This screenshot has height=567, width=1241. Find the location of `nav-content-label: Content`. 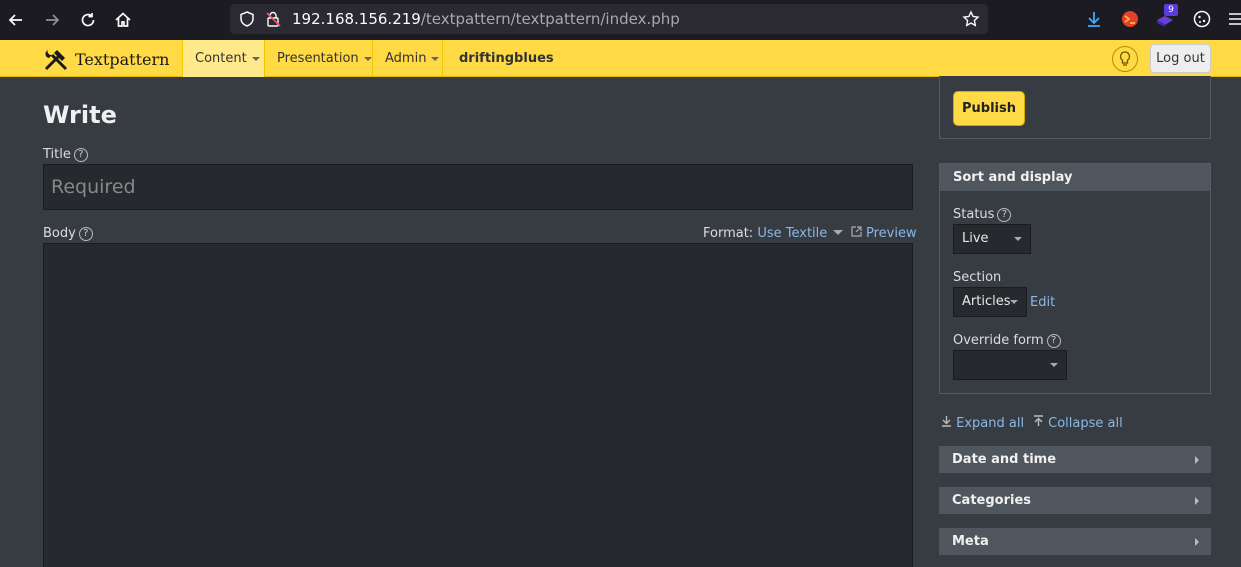

nav-content-label: Content is located at coordinates (221, 58).